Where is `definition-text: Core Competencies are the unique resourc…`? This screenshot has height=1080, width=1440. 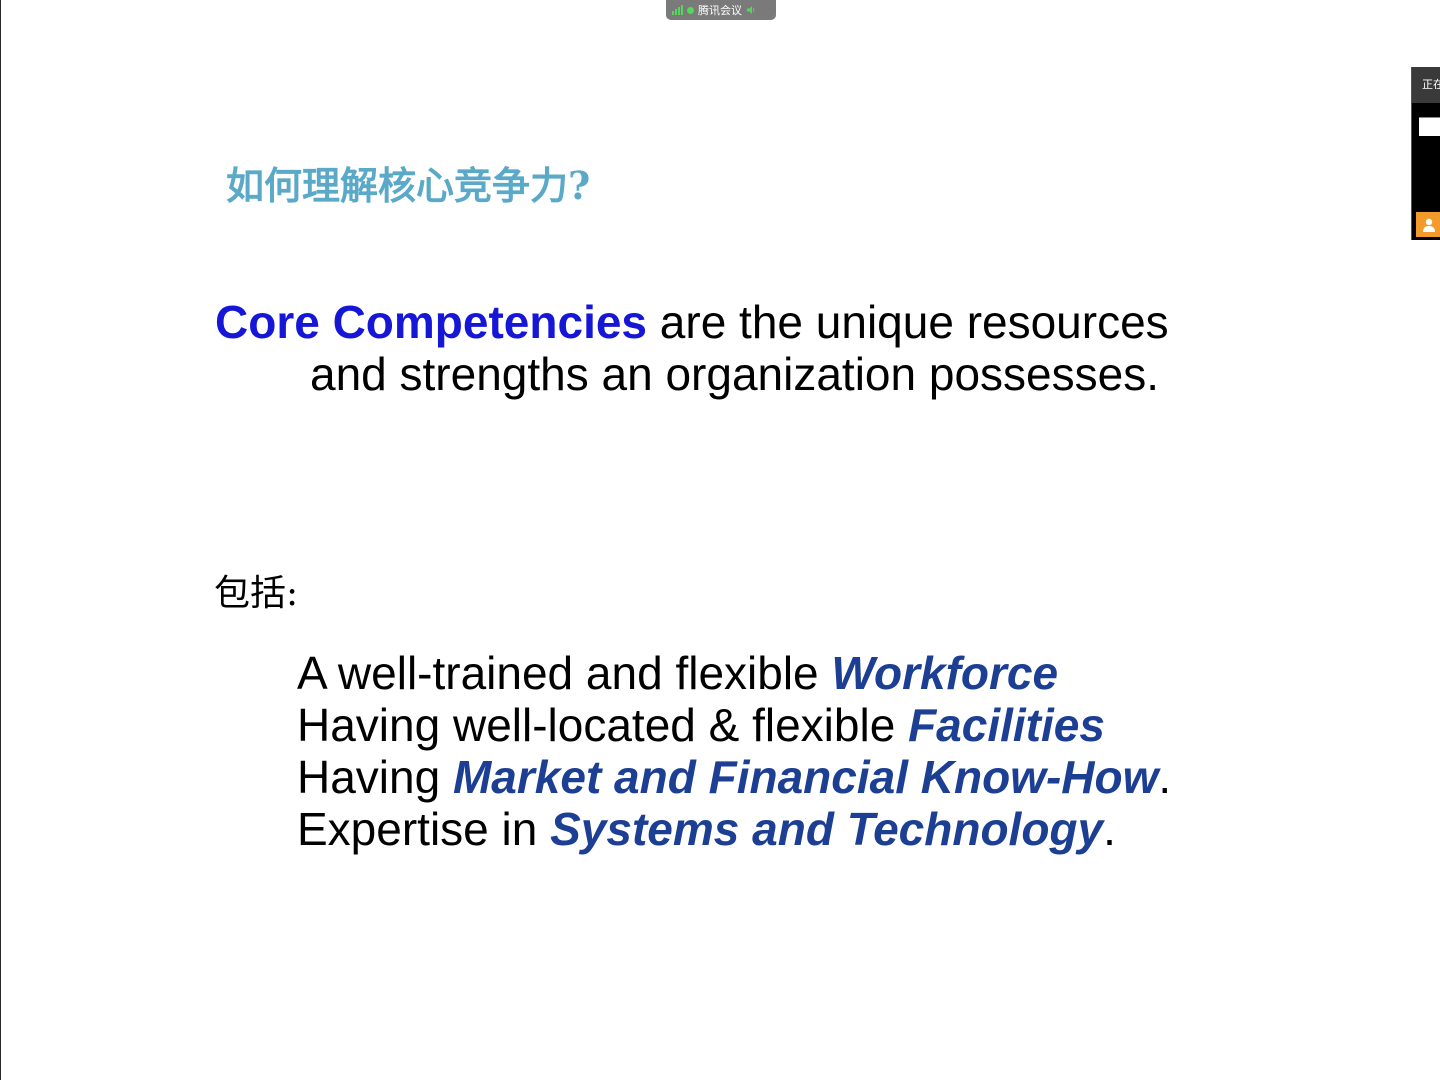
definition-text: Core Competencies are the unique resourc… is located at coordinates (745, 348).